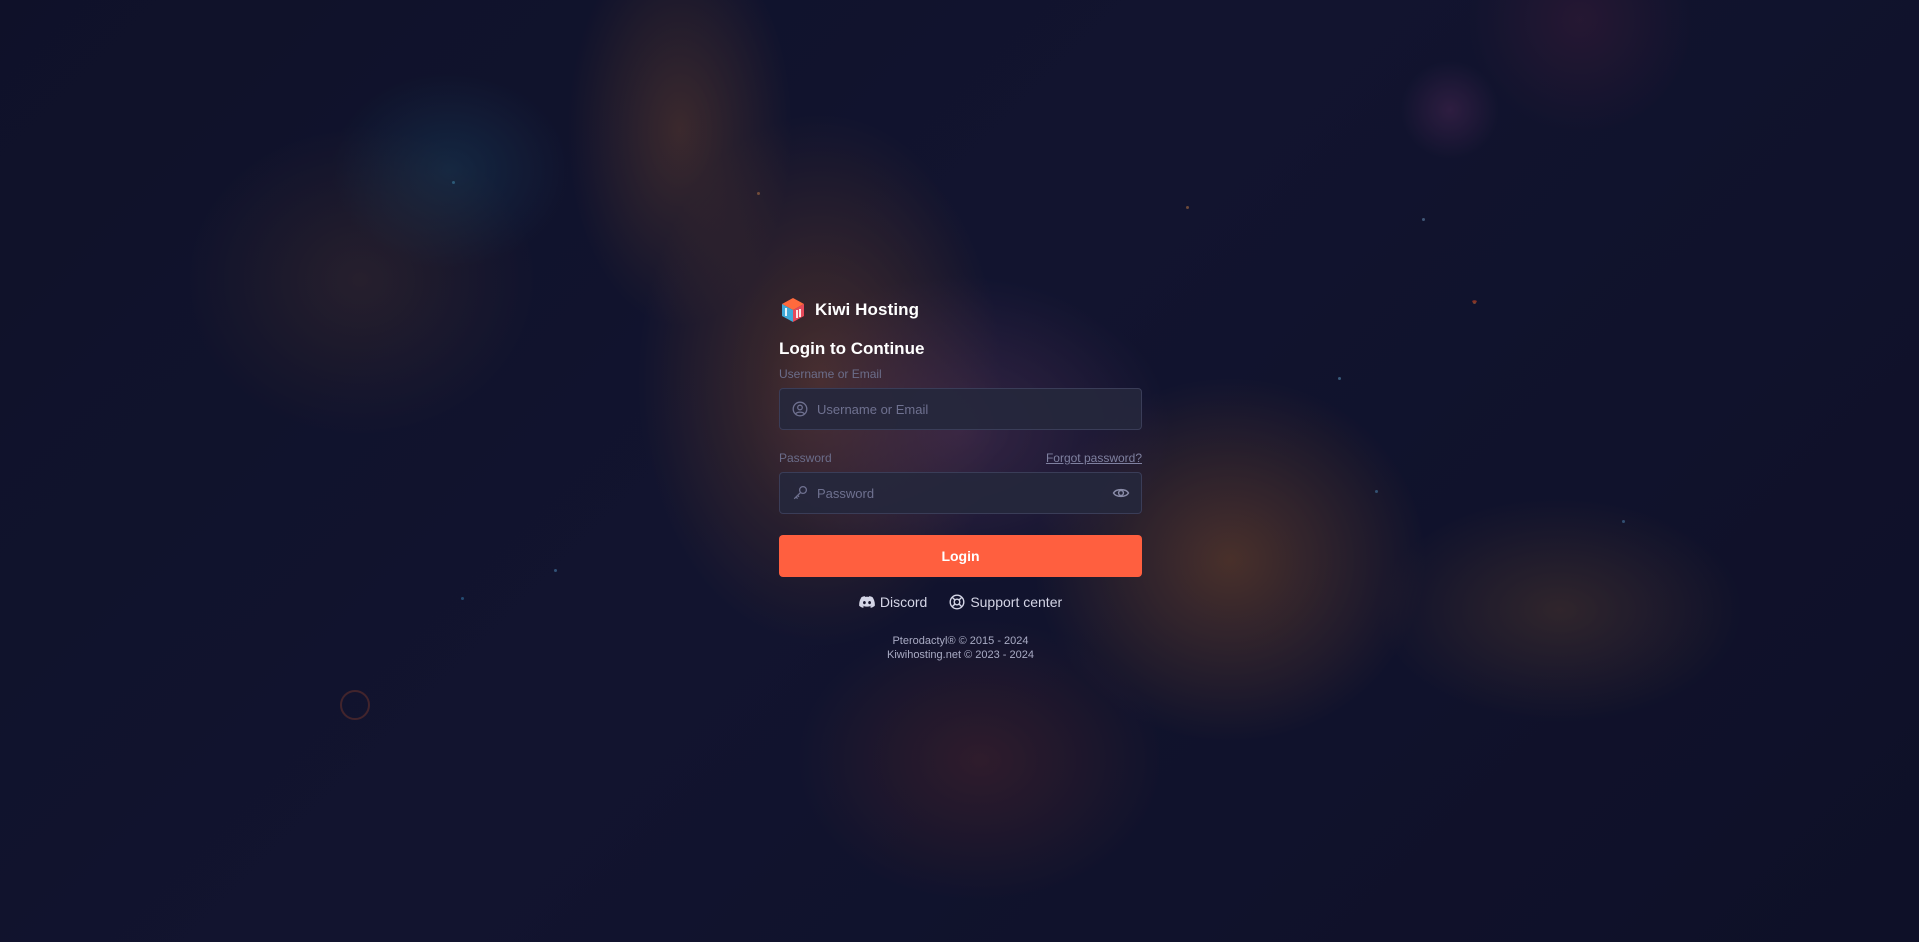 The width and height of the screenshot is (1919, 942). What do you see at coordinates (957, 602) in the screenshot?
I see `lifebuoy-icon` at bounding box center [957, 602].